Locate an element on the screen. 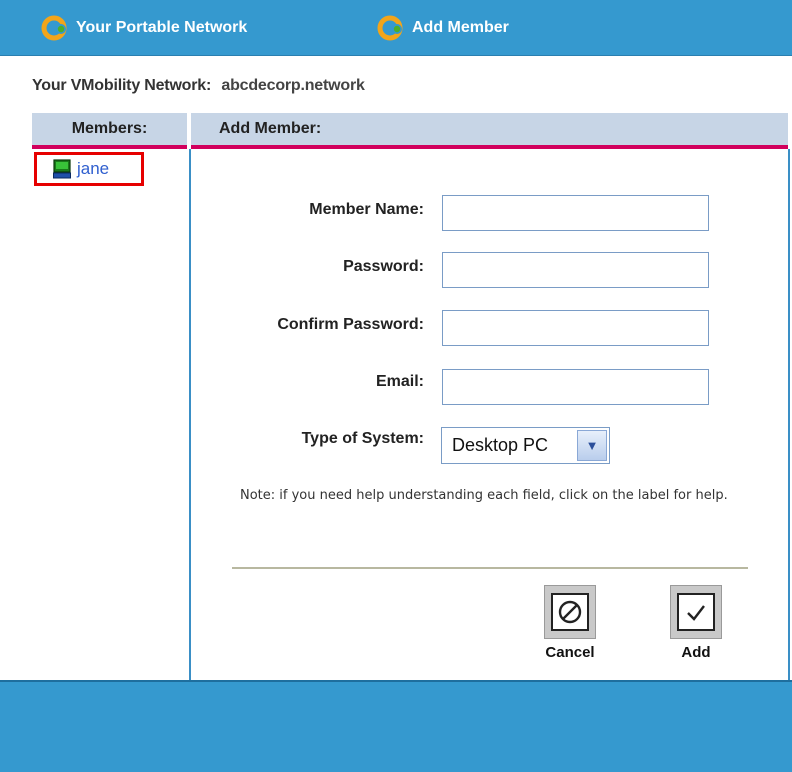 This screenshot has width=792, height=772. bottom-bar is located at coordinates (396, 726).